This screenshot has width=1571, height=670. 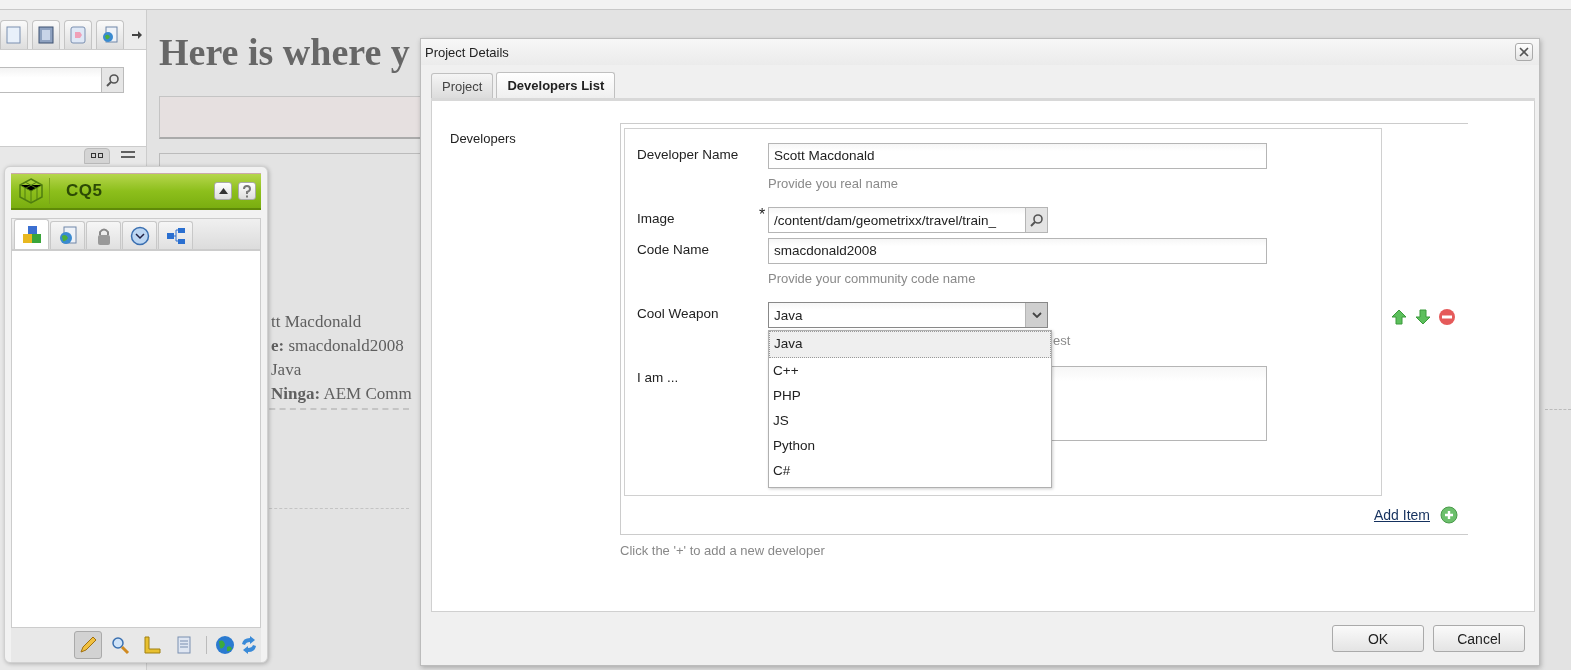 I want to click on film-tab, so click(x=46, y=34).